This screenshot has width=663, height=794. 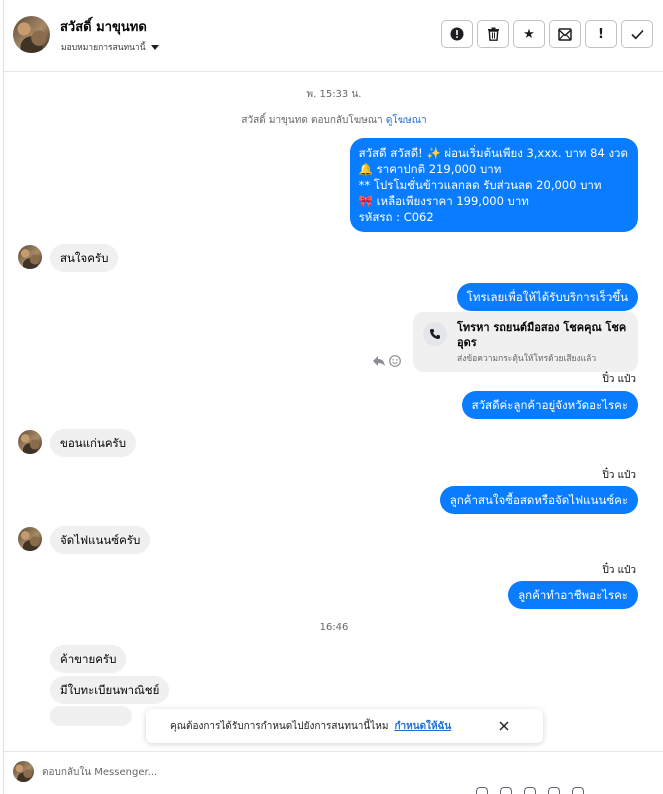 I want to click on exclamation-circle-icon, so click(x=457, y=34).